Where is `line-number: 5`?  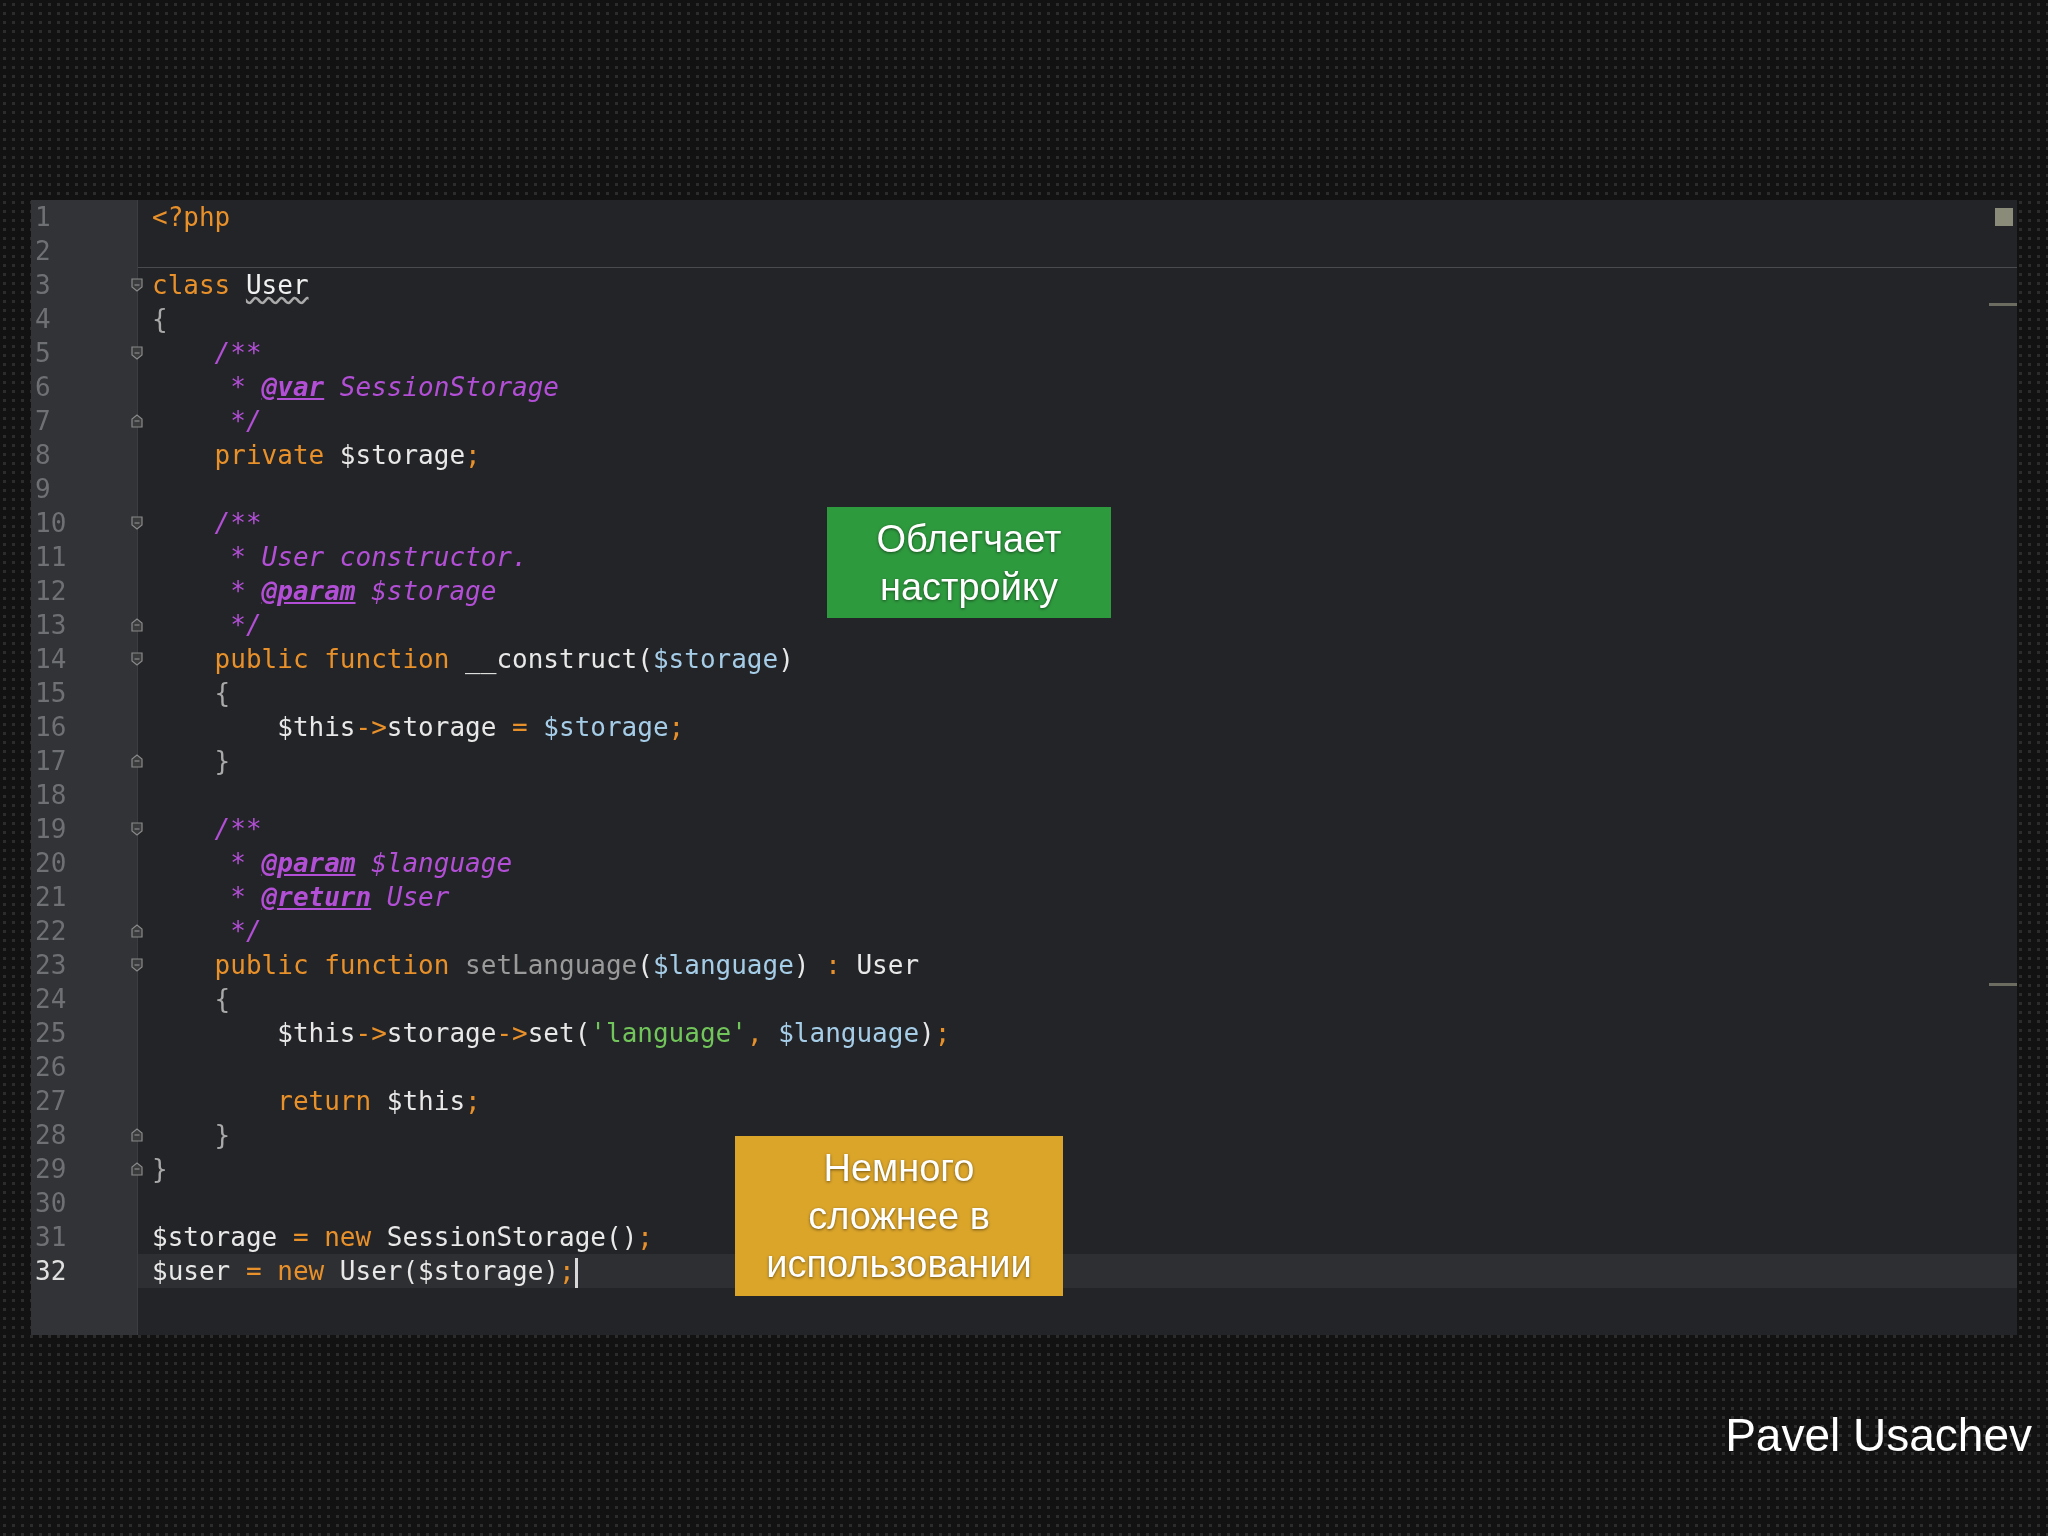
line-number: 5 is located at coordinates (43, 353).